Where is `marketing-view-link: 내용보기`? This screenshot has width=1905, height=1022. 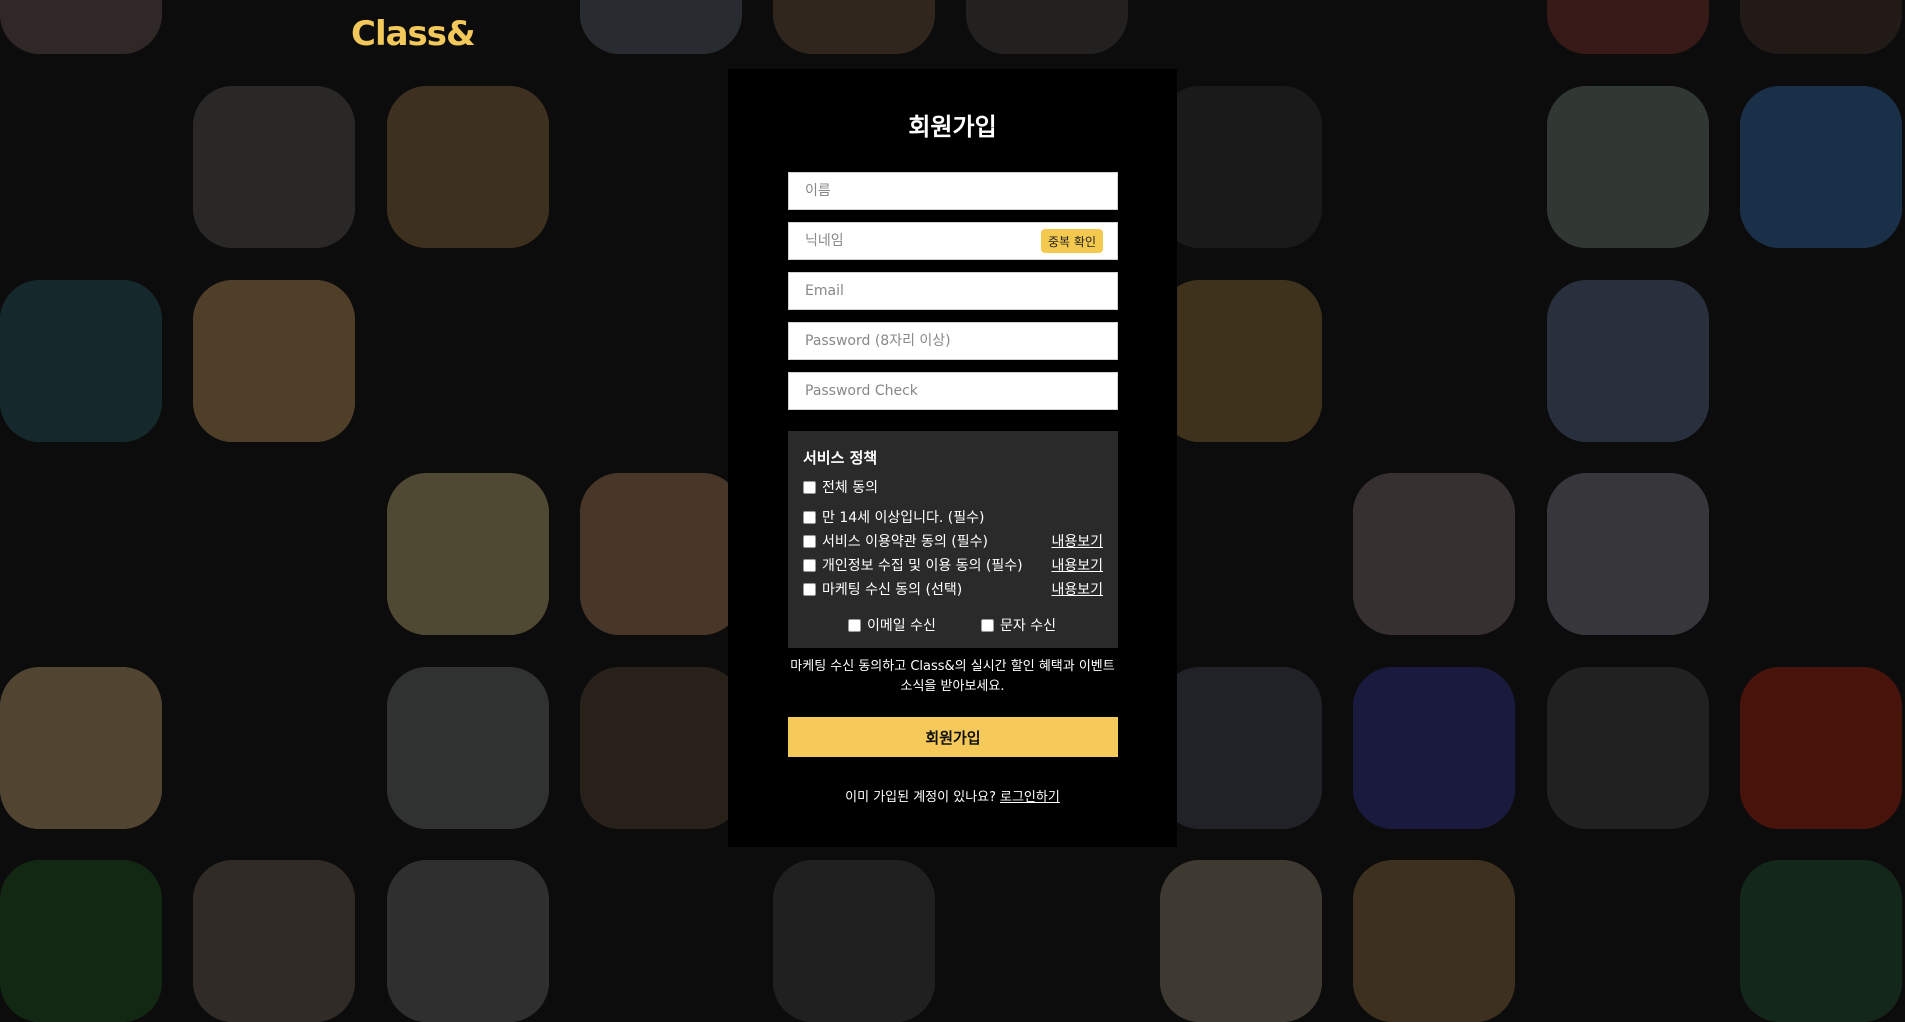
marketing-view-link: 내용보기 is located at coordinates (1077, 589).